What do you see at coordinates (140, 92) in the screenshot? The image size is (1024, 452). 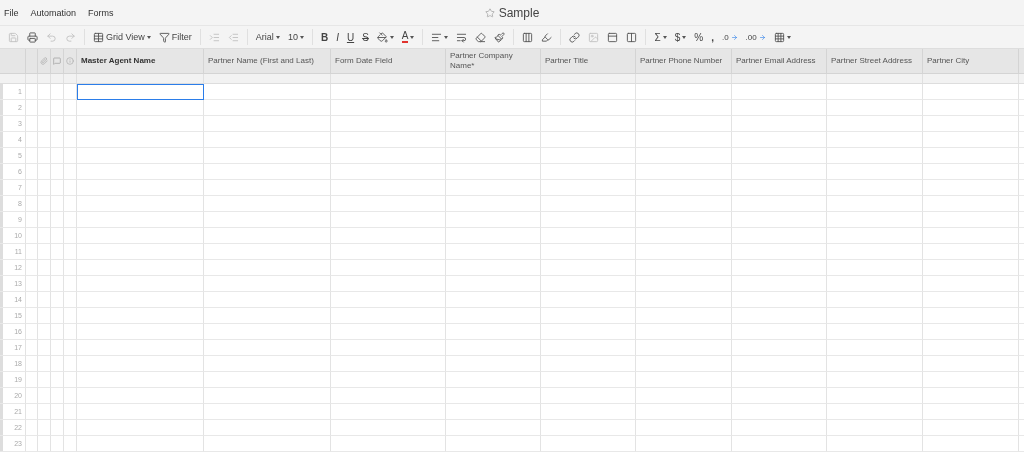 I see `table-cell` at bounding box center [140, 92].